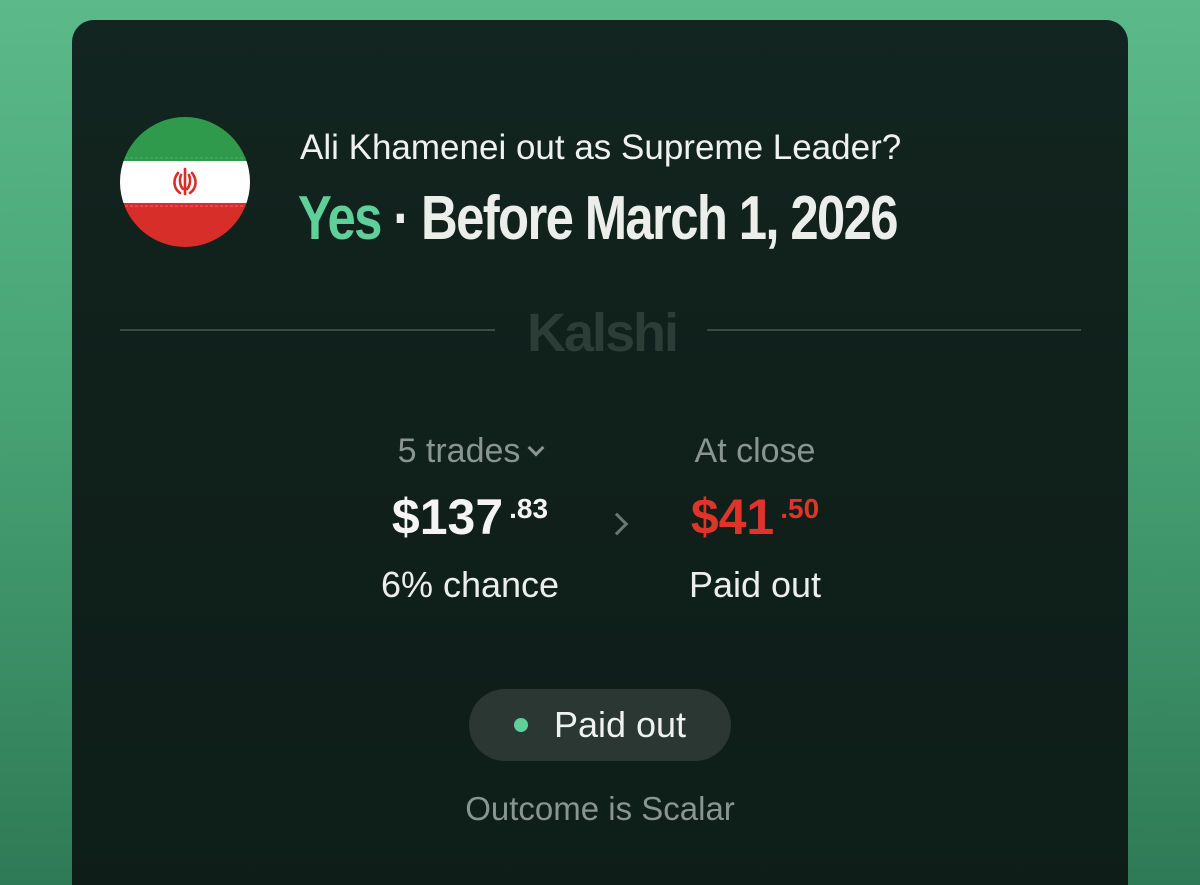 The image size is (1200, 885). I want to click on close-column: At close $41.50 Paid out, so click(755, 519).